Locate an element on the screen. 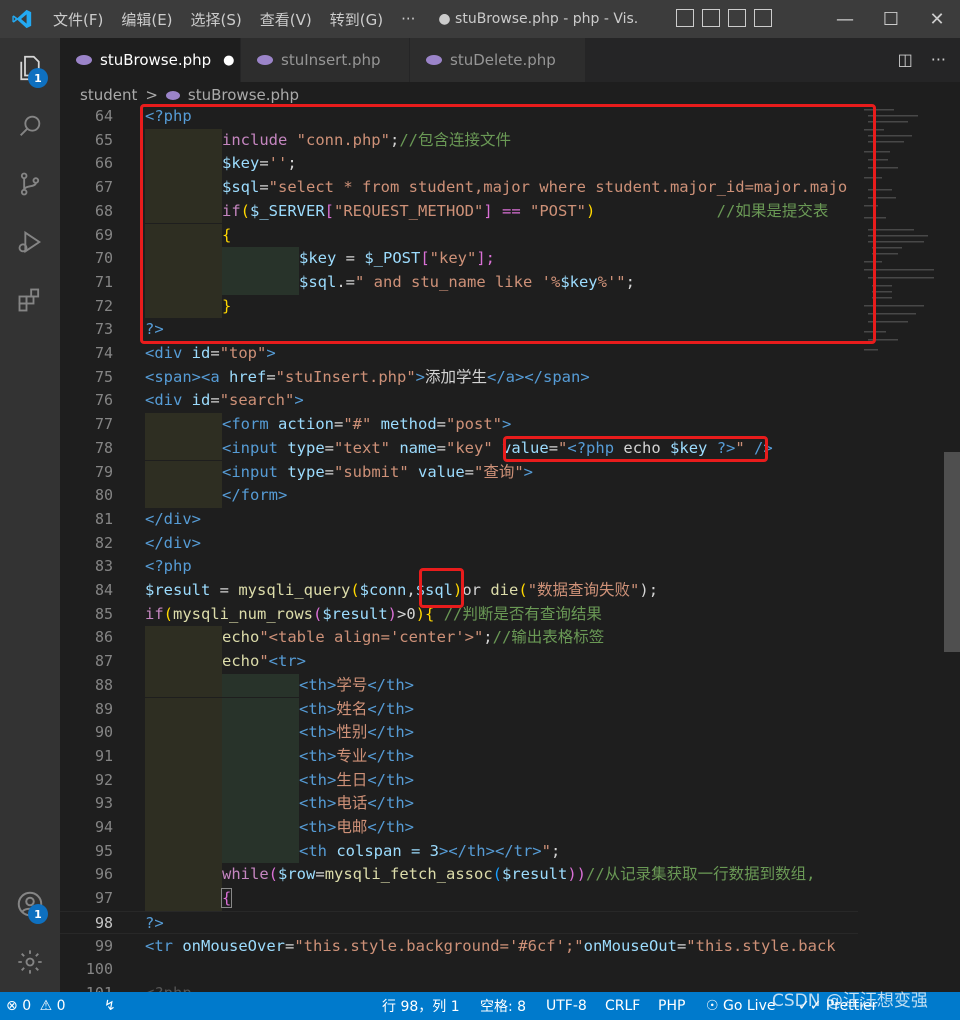  minimize-icon: — is located at coordinates (845, 19).